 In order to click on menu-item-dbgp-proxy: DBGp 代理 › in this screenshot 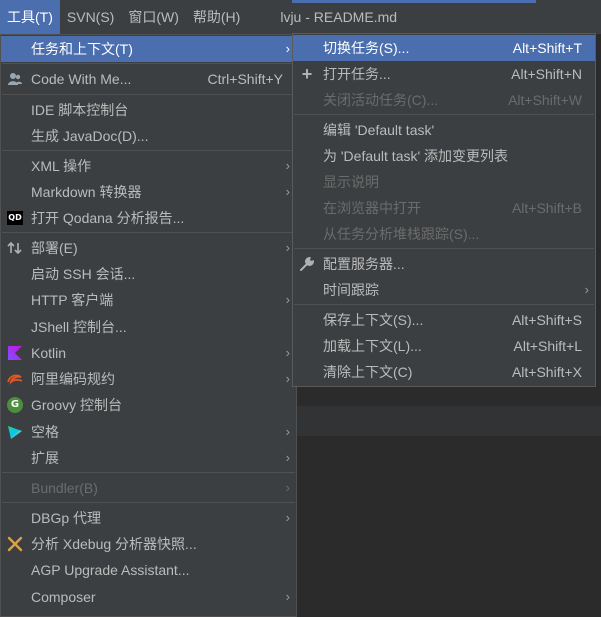, I will do `click(148, 518)`.